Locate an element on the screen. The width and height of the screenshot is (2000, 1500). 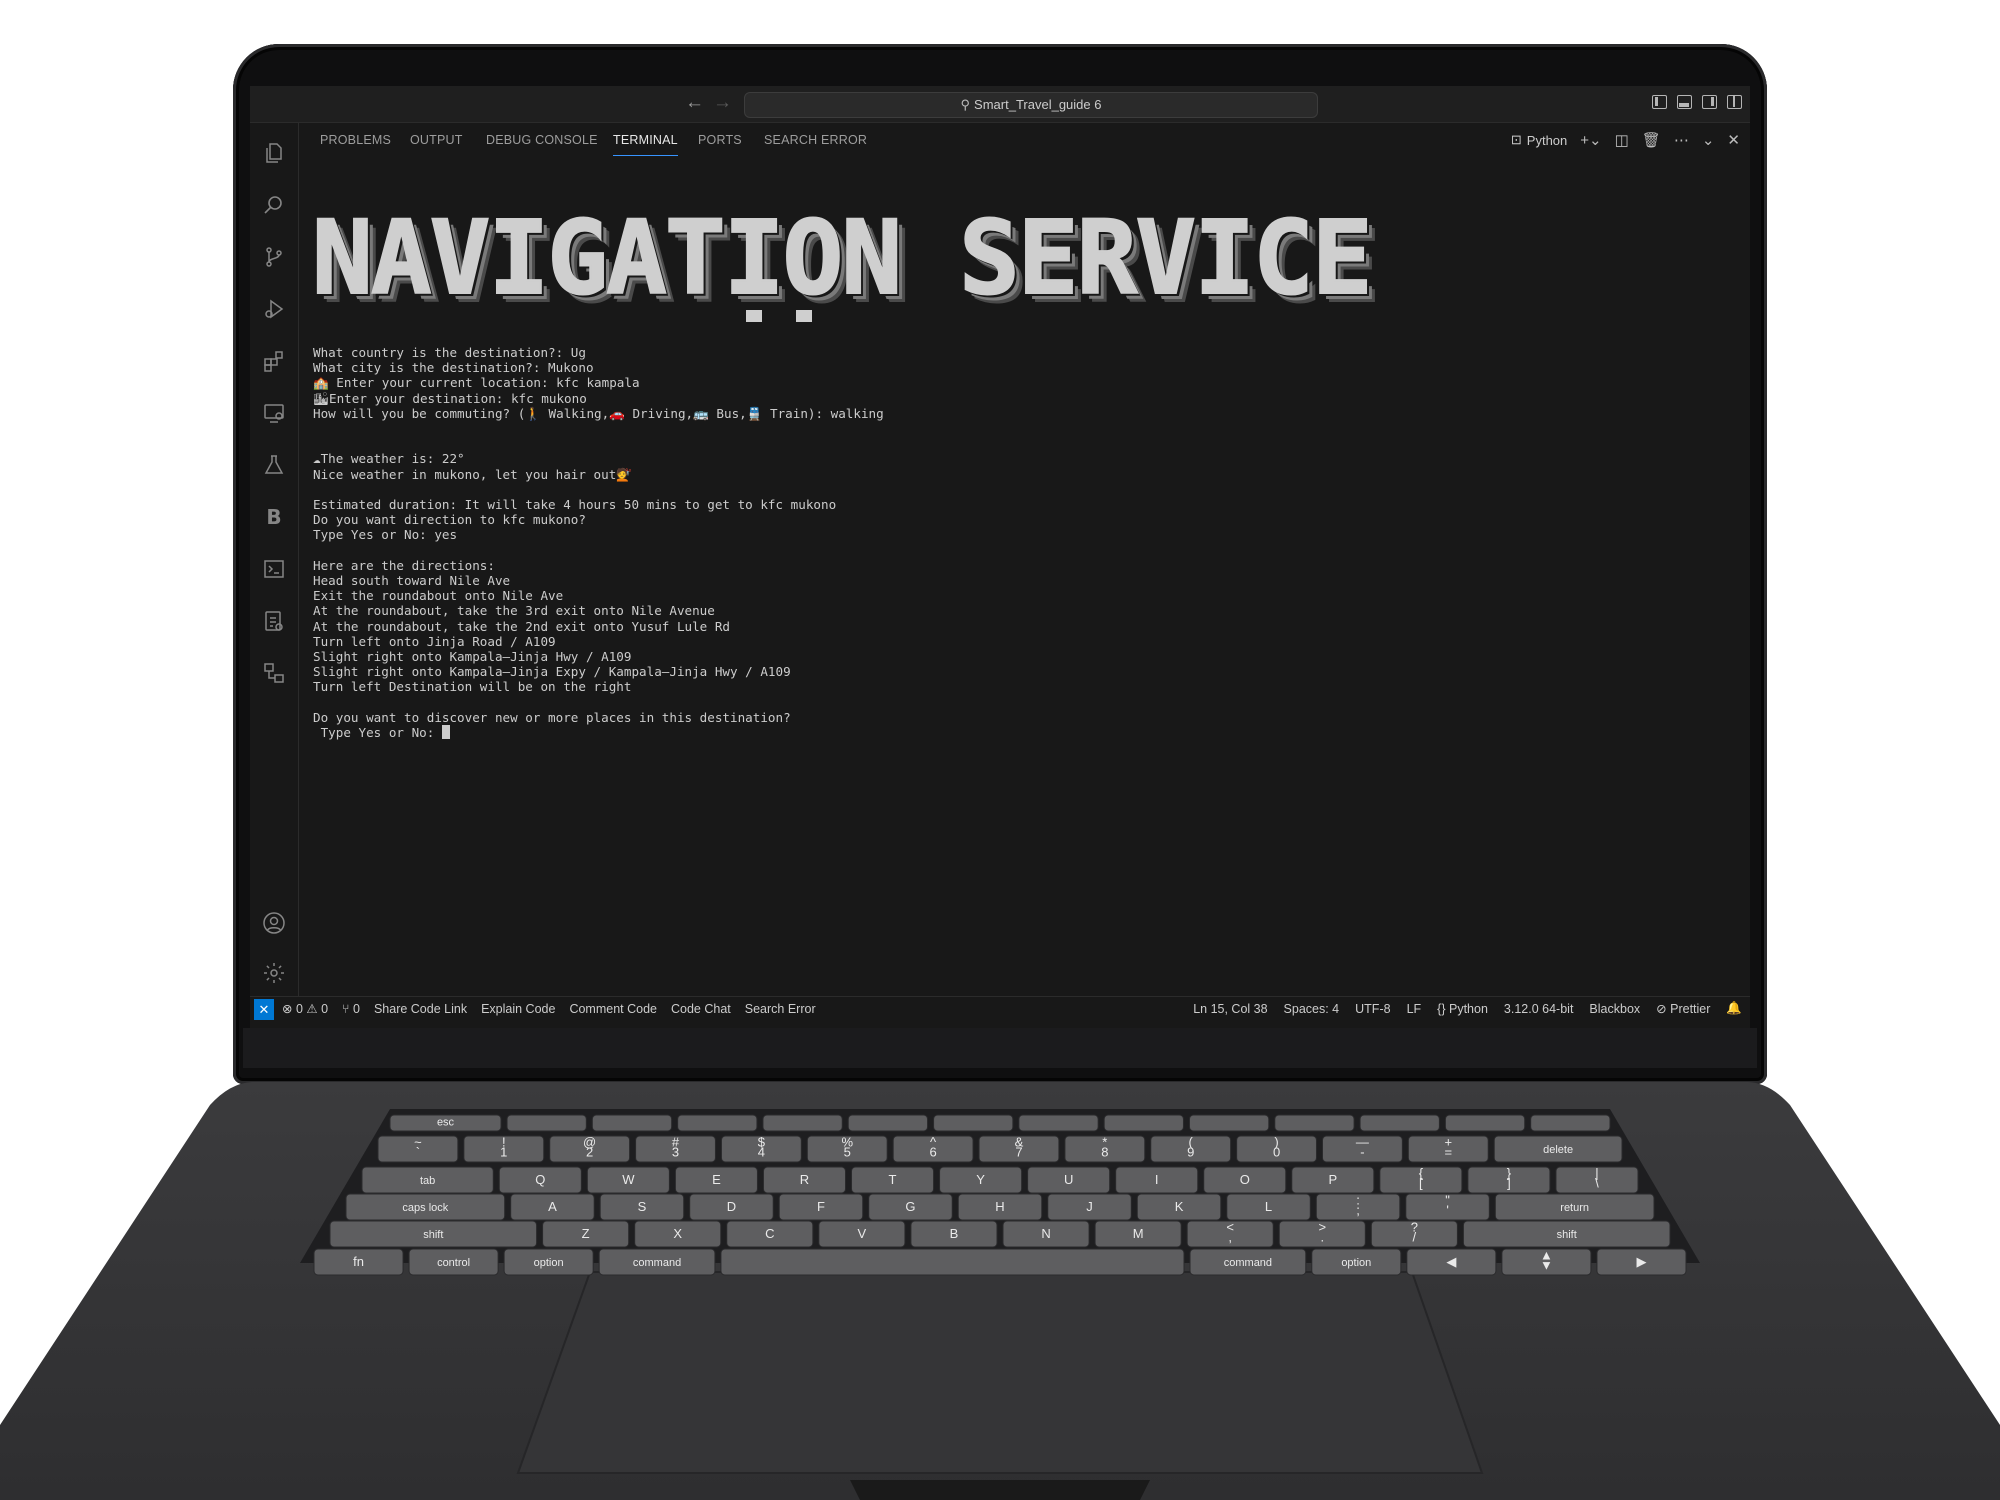
blackbox-status: Blackbox is located at coordinates (1614, 1009).